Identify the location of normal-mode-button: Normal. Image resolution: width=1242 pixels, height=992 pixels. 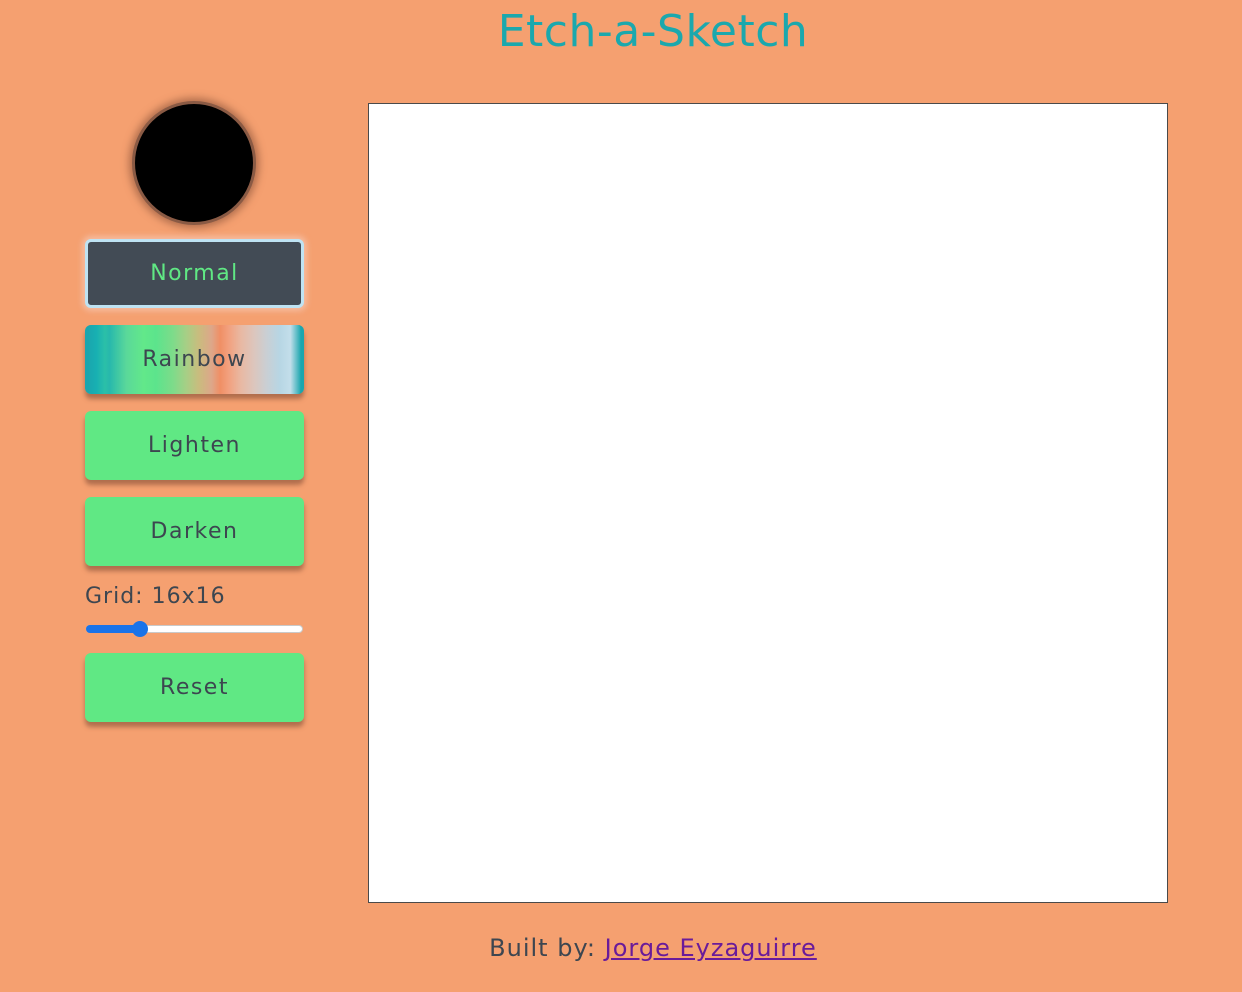
(194, 273).